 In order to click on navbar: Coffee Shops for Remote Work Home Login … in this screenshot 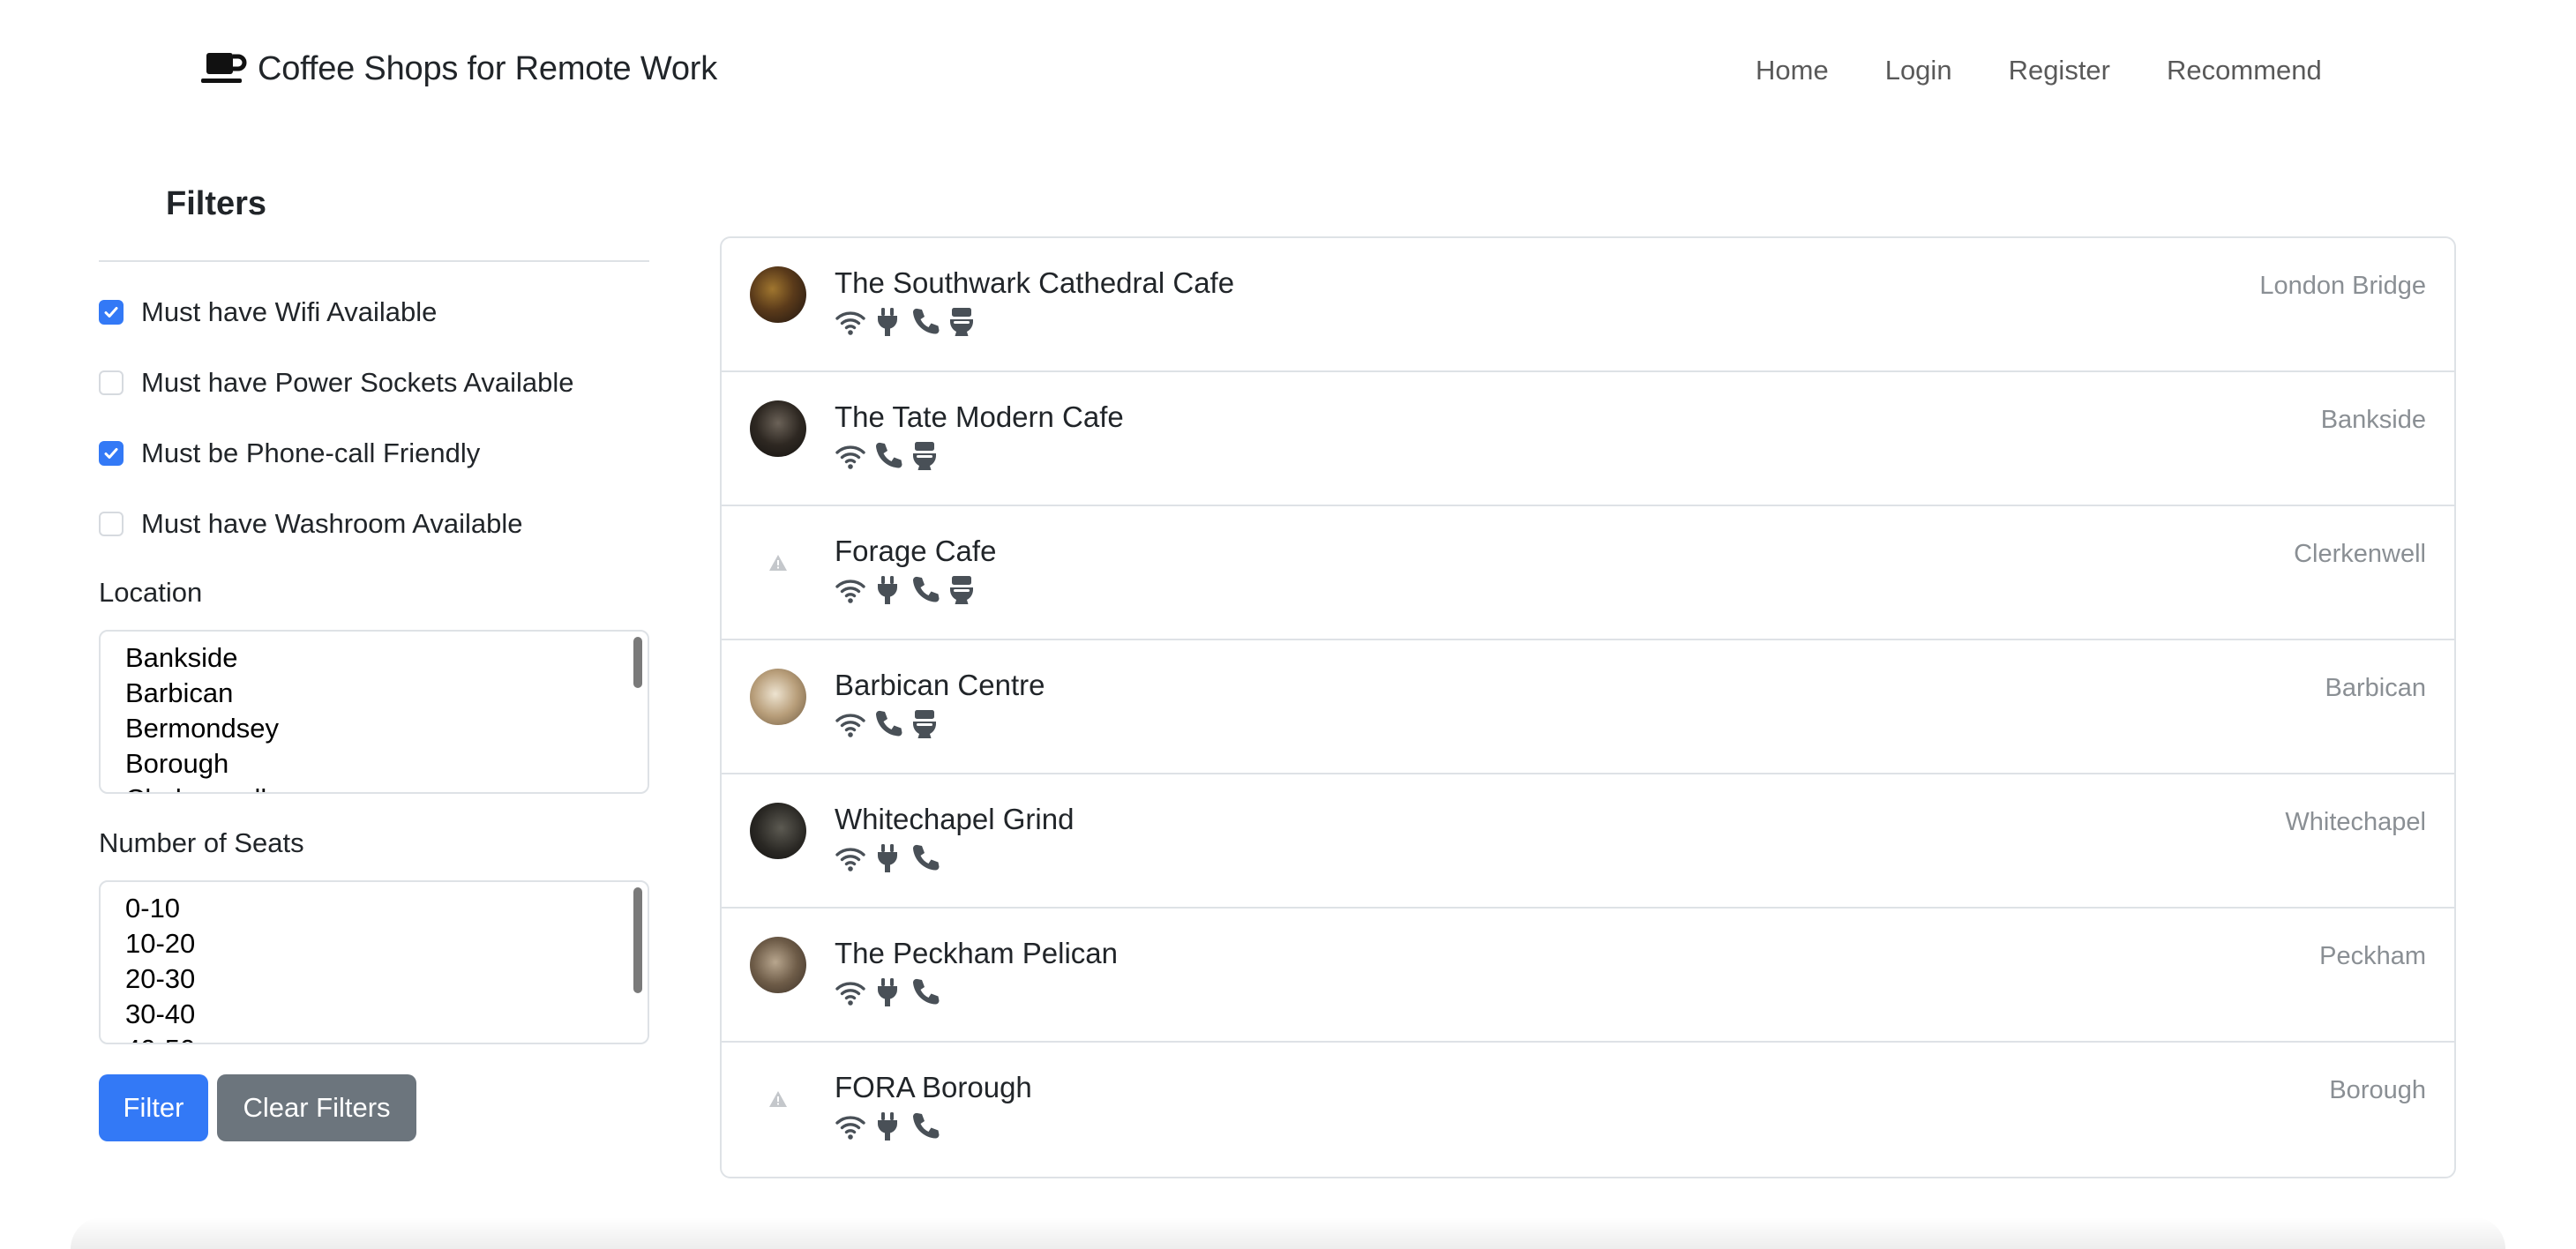, I will do `click(1288, 75)`.